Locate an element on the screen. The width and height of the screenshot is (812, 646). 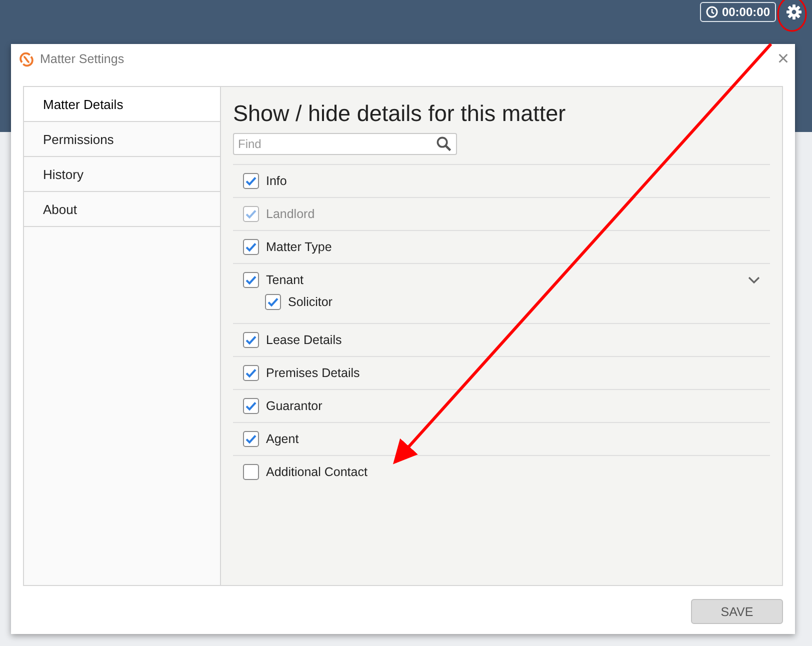
timer-display: 00:00:00 is located at coordinates (738, 12).